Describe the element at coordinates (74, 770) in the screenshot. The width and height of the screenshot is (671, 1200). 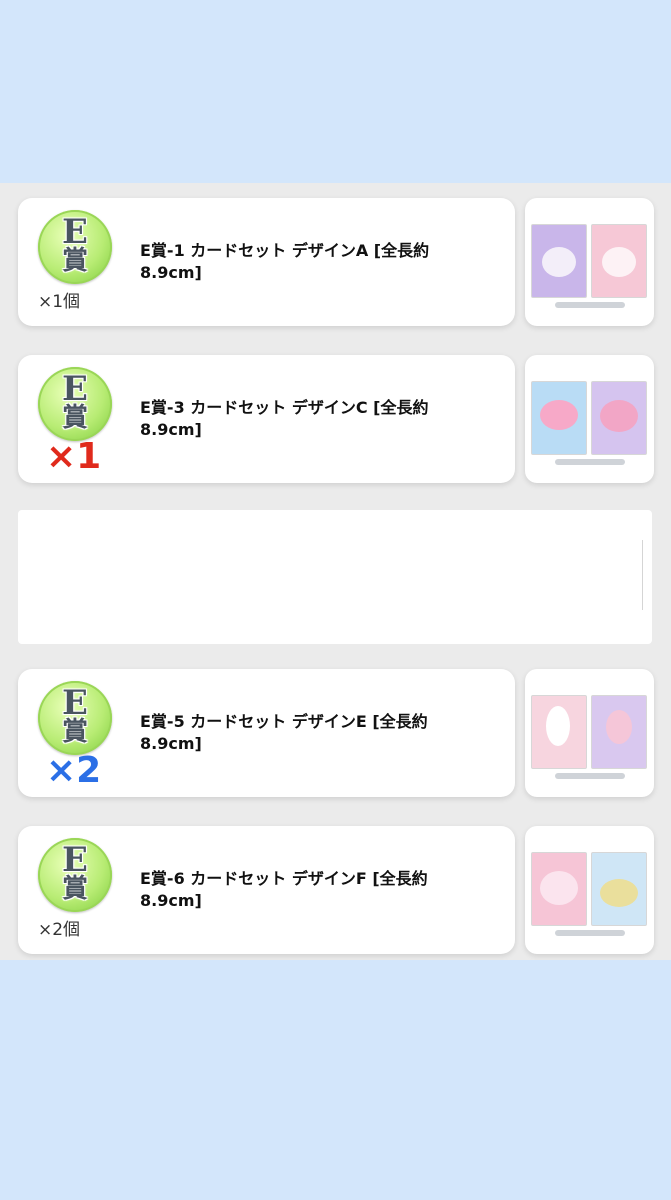
I see `quantity-overlay: ×2` at that location.